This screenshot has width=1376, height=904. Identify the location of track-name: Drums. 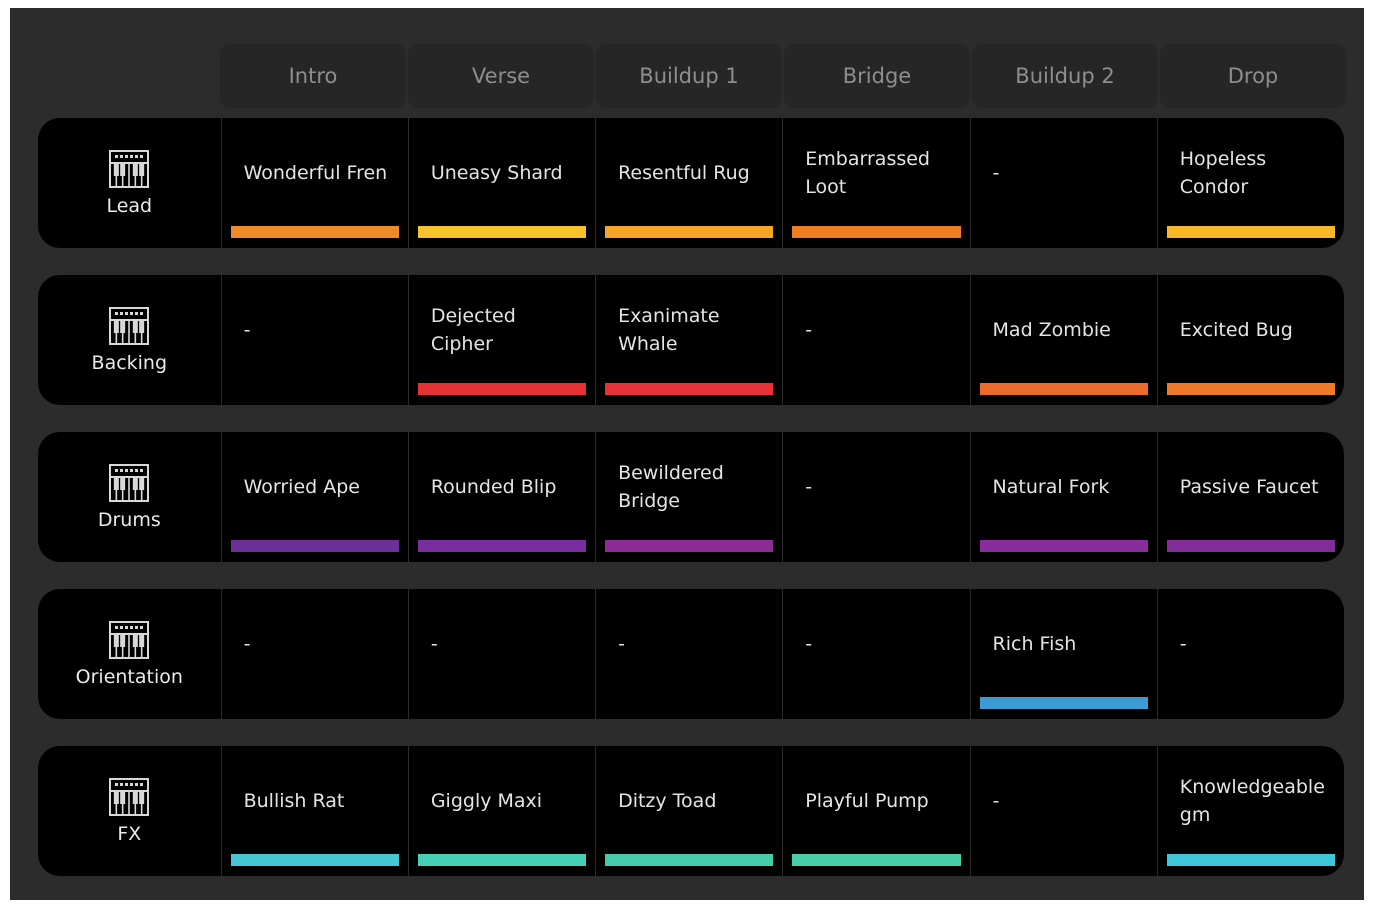
(129, 520).